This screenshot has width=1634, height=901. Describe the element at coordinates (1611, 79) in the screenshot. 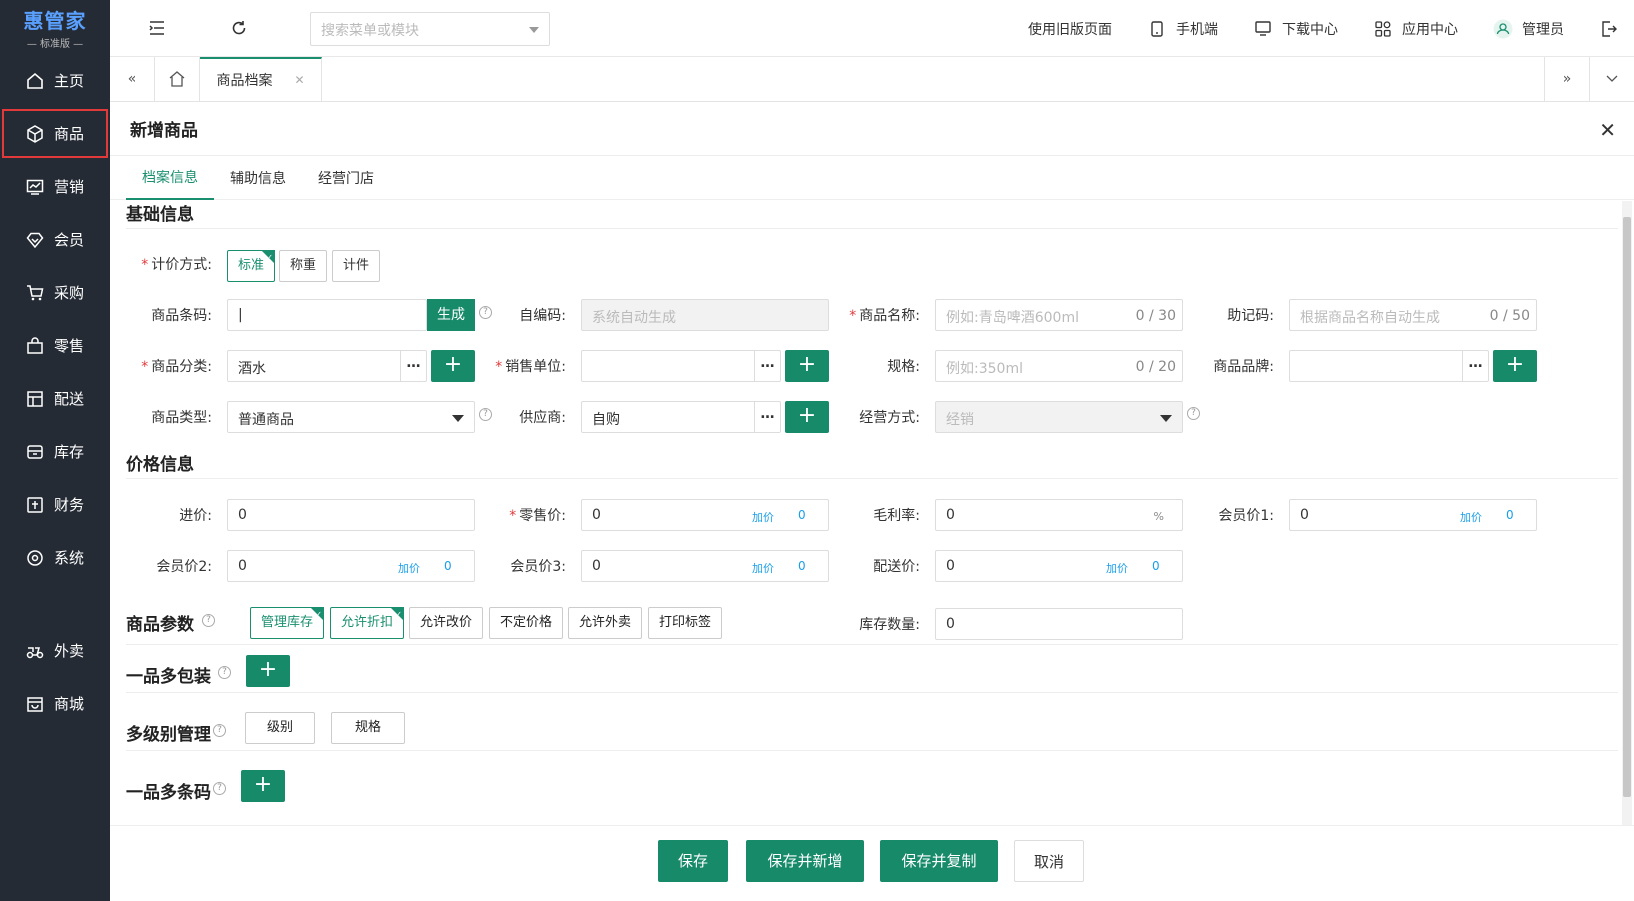

I see `tabs-dropdown-icon` at that location.